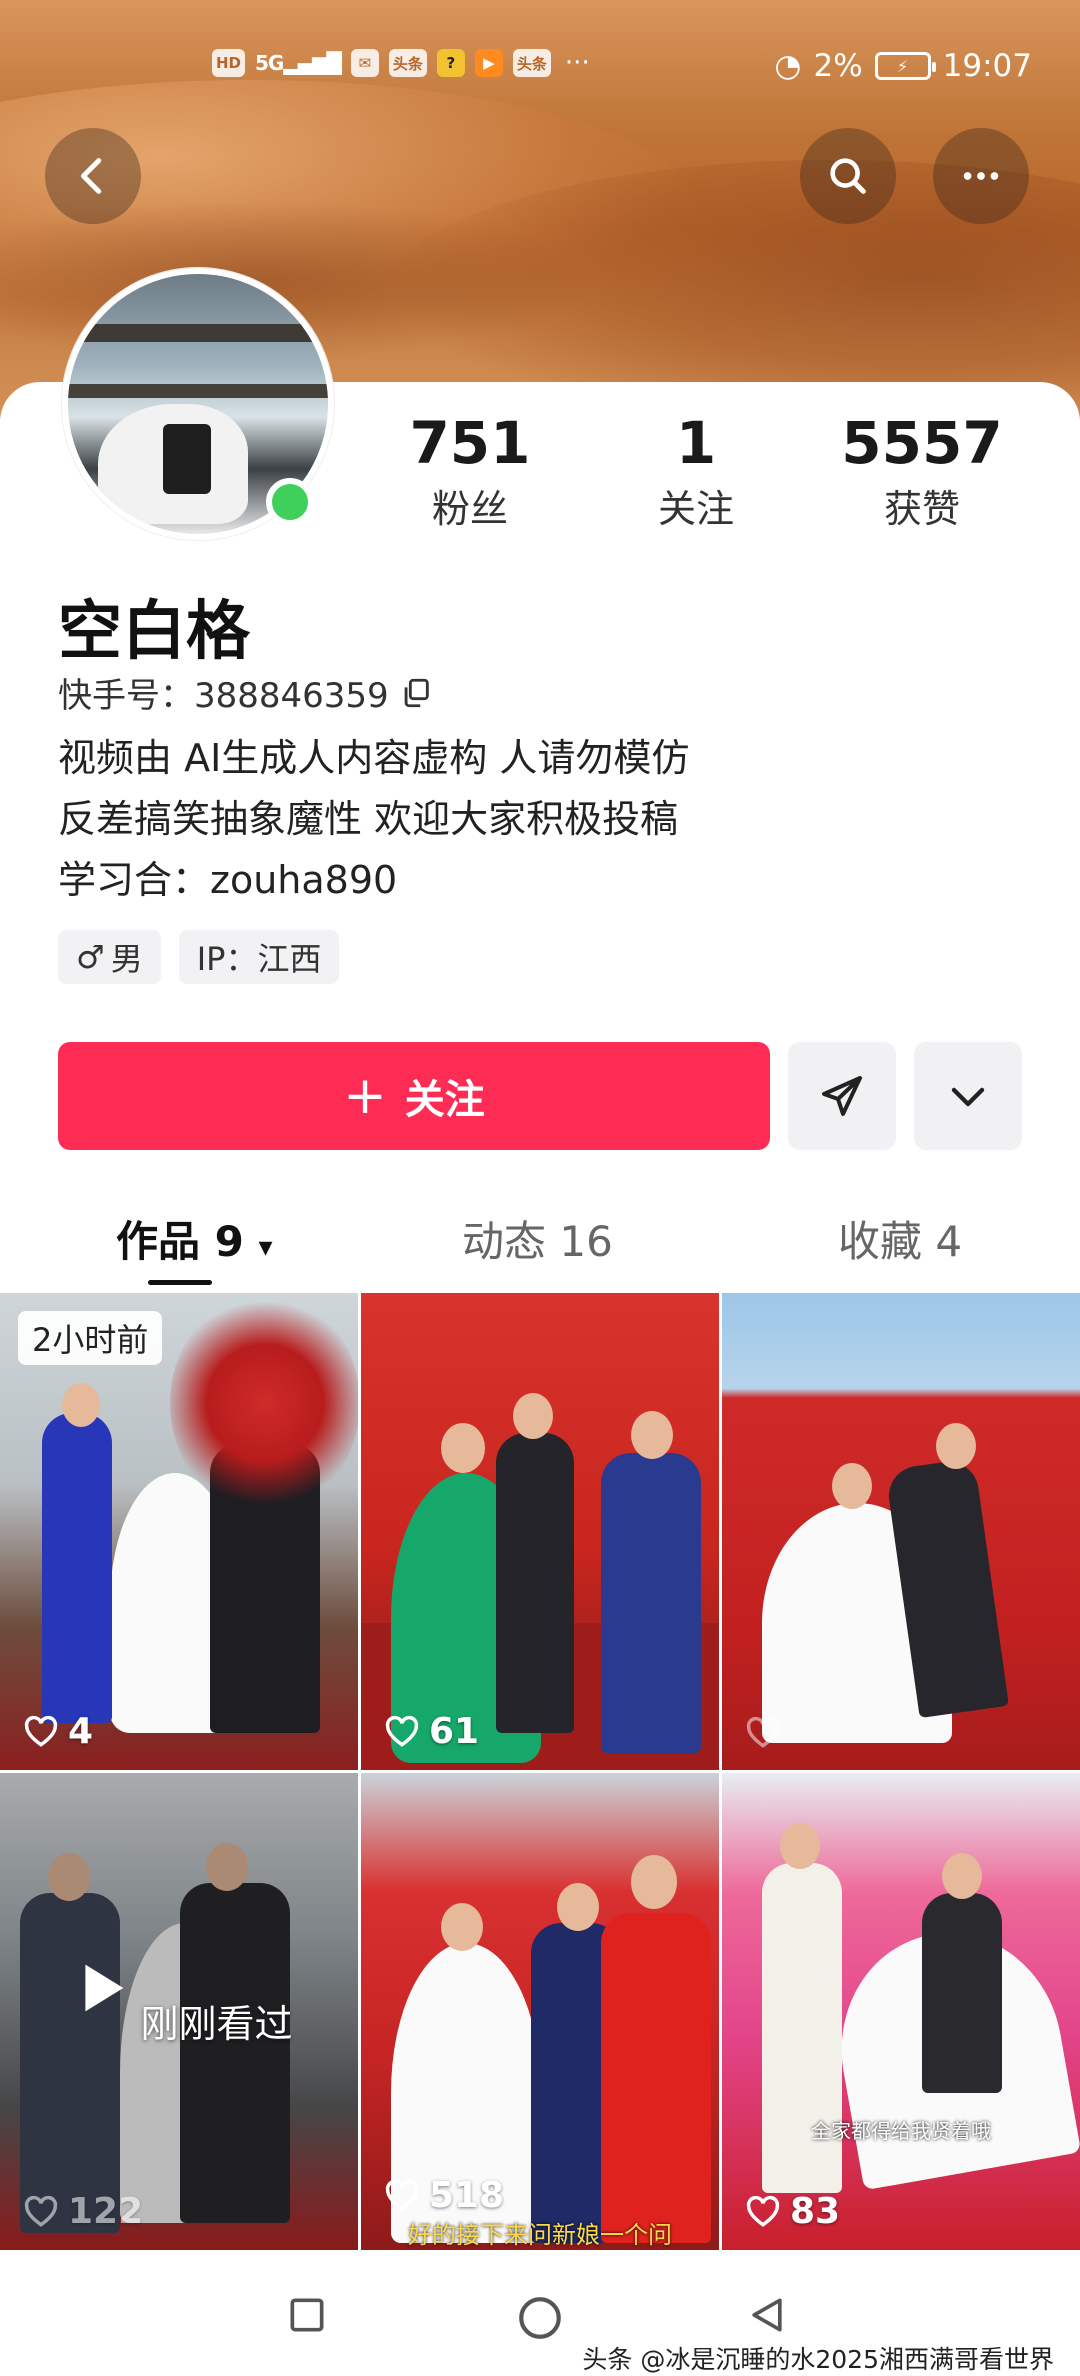 The width and height of the screenshot is (1080, 2376). I want to click on user-id-row: 快手号：388846359, so click(245, 692).